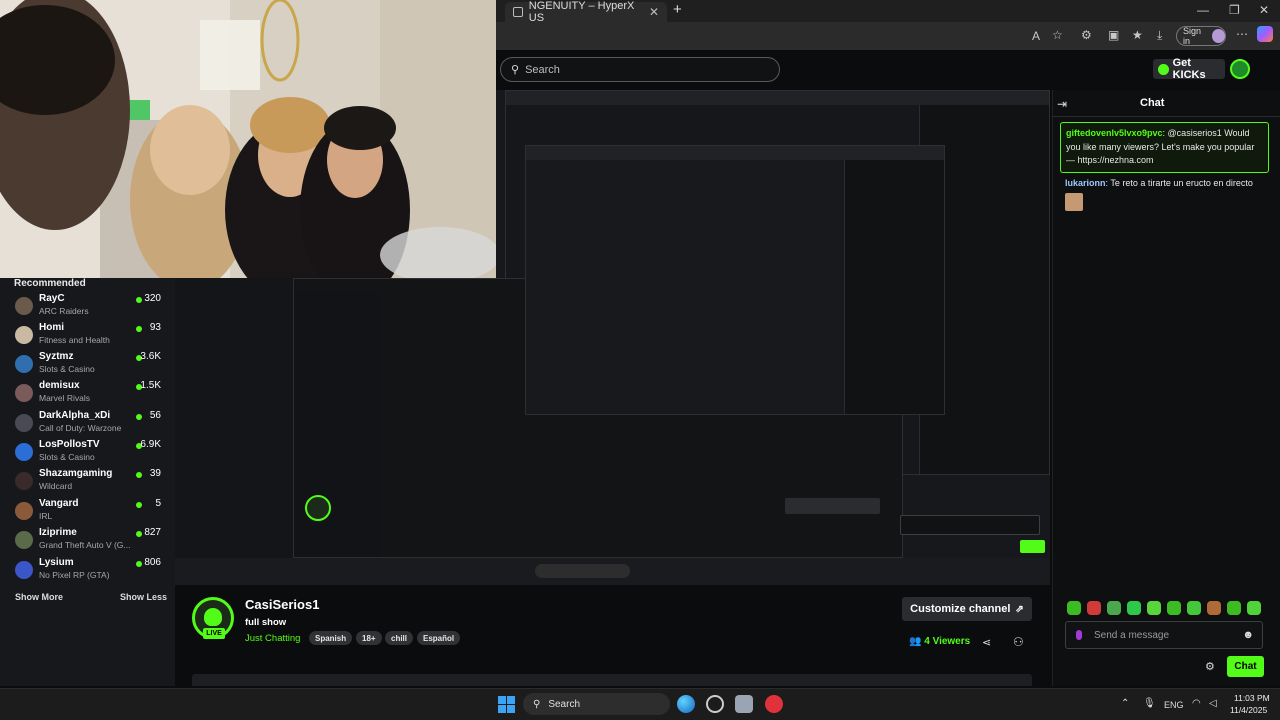  Describe the element at coordinates (1213, 703) in the screenshot. I see `volume-icon: ◁` at that location.